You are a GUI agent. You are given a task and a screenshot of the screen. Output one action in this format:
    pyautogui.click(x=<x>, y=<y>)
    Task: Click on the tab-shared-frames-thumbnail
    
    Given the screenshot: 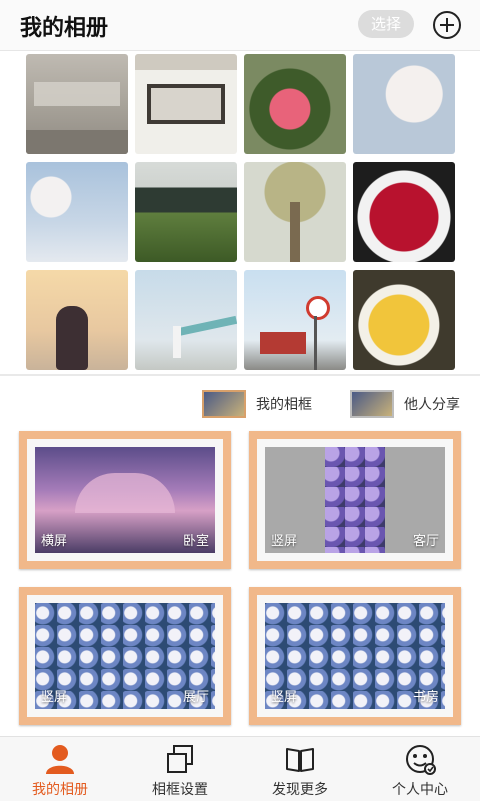 What is the action you would take?
    pyautogui.click(x=372, y=404)
    